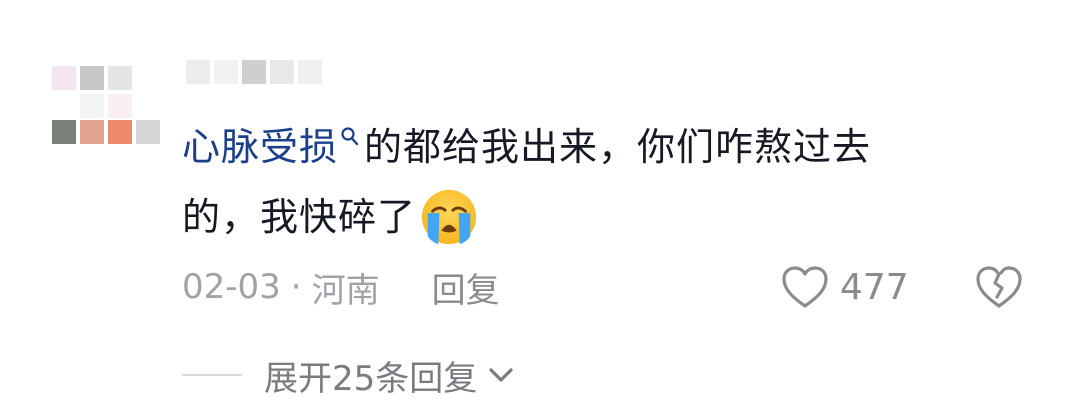  I want to click on expand-divider-line, so click(212, 375).